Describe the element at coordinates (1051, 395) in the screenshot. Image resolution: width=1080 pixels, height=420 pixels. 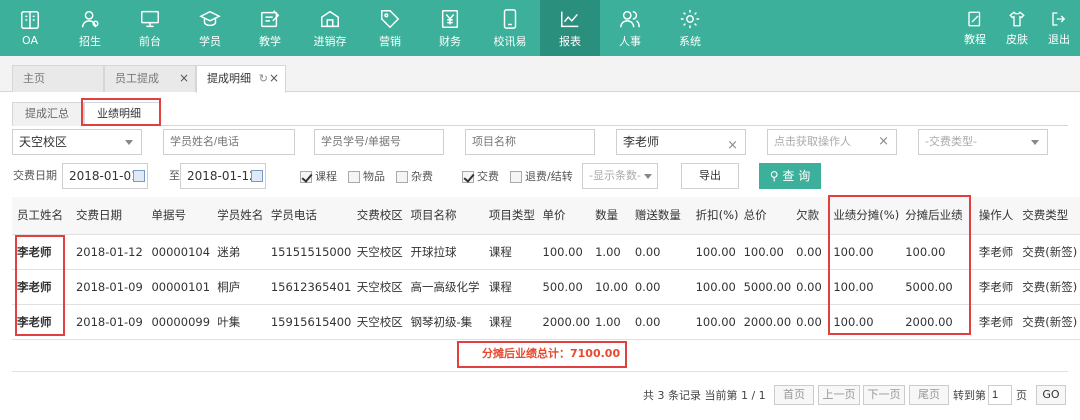
I see `go-button: GO` at that location.